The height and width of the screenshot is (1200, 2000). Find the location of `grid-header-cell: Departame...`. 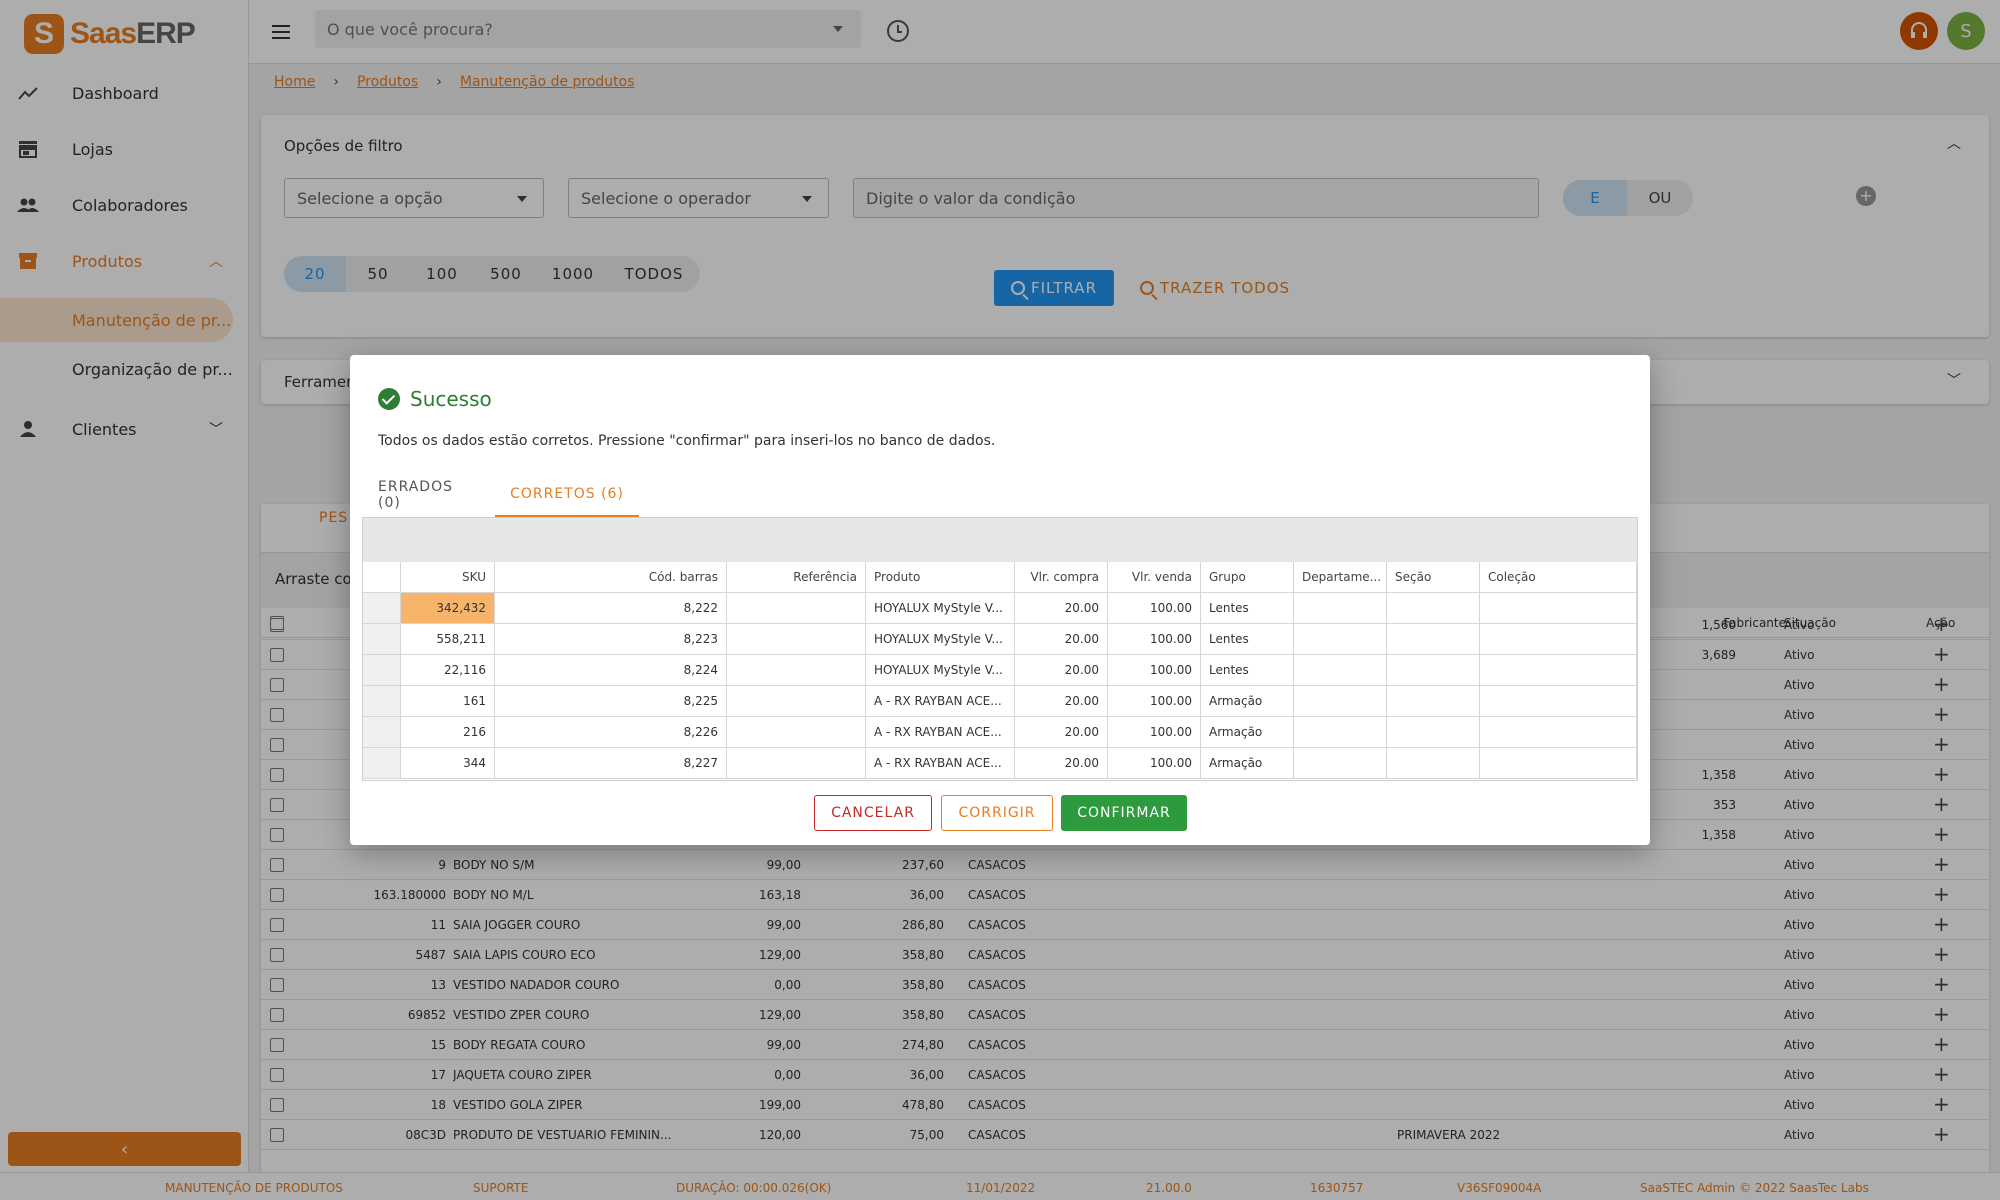

grid-header-cell: Departame... is located at coordinates (1340, 577).